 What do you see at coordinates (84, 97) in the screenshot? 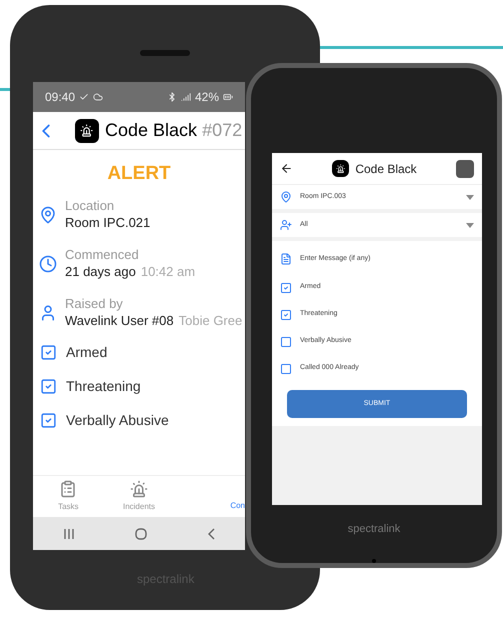
I see `check-icon` at bounding box center [84, 97].